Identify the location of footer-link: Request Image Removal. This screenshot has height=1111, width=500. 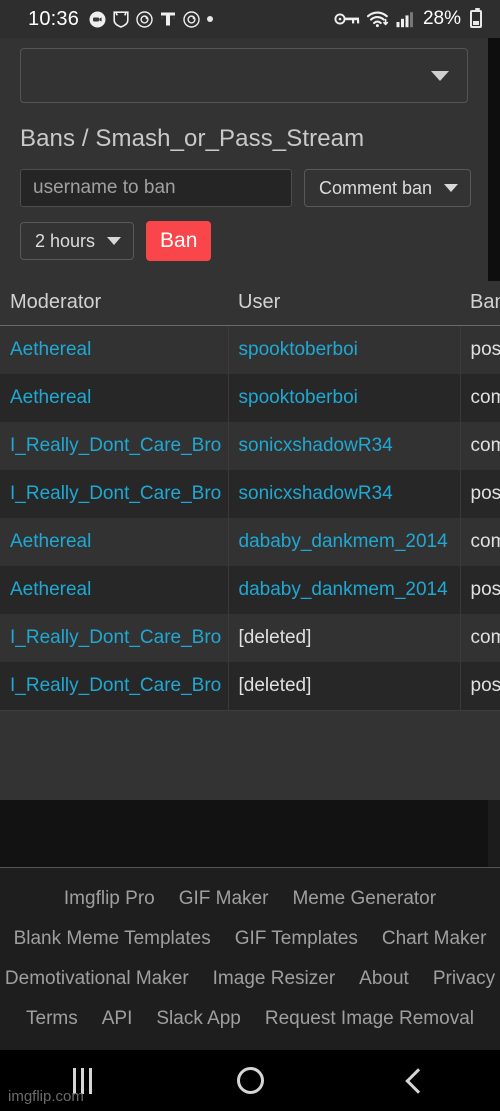
(369, 1019).